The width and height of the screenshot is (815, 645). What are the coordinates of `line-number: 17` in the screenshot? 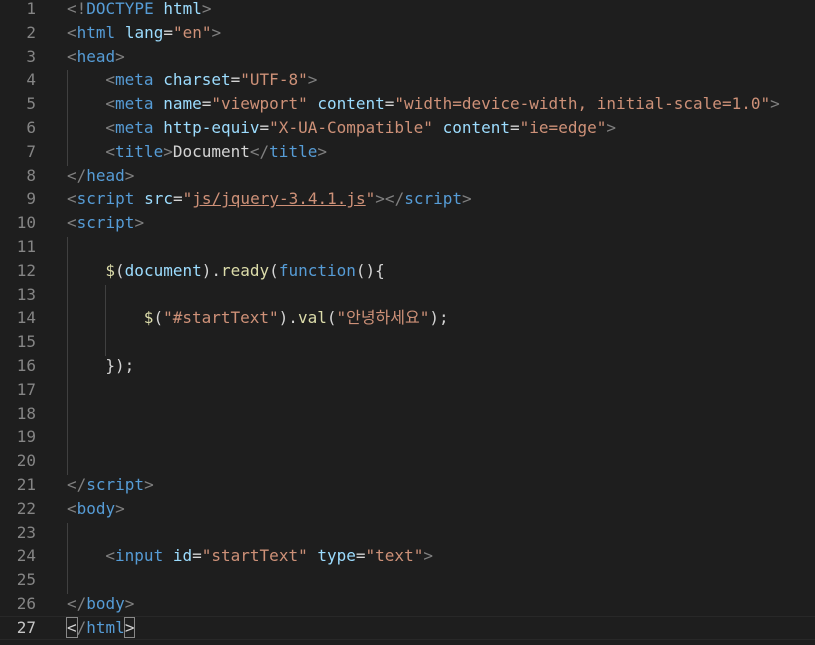 It's located at (26, 389).